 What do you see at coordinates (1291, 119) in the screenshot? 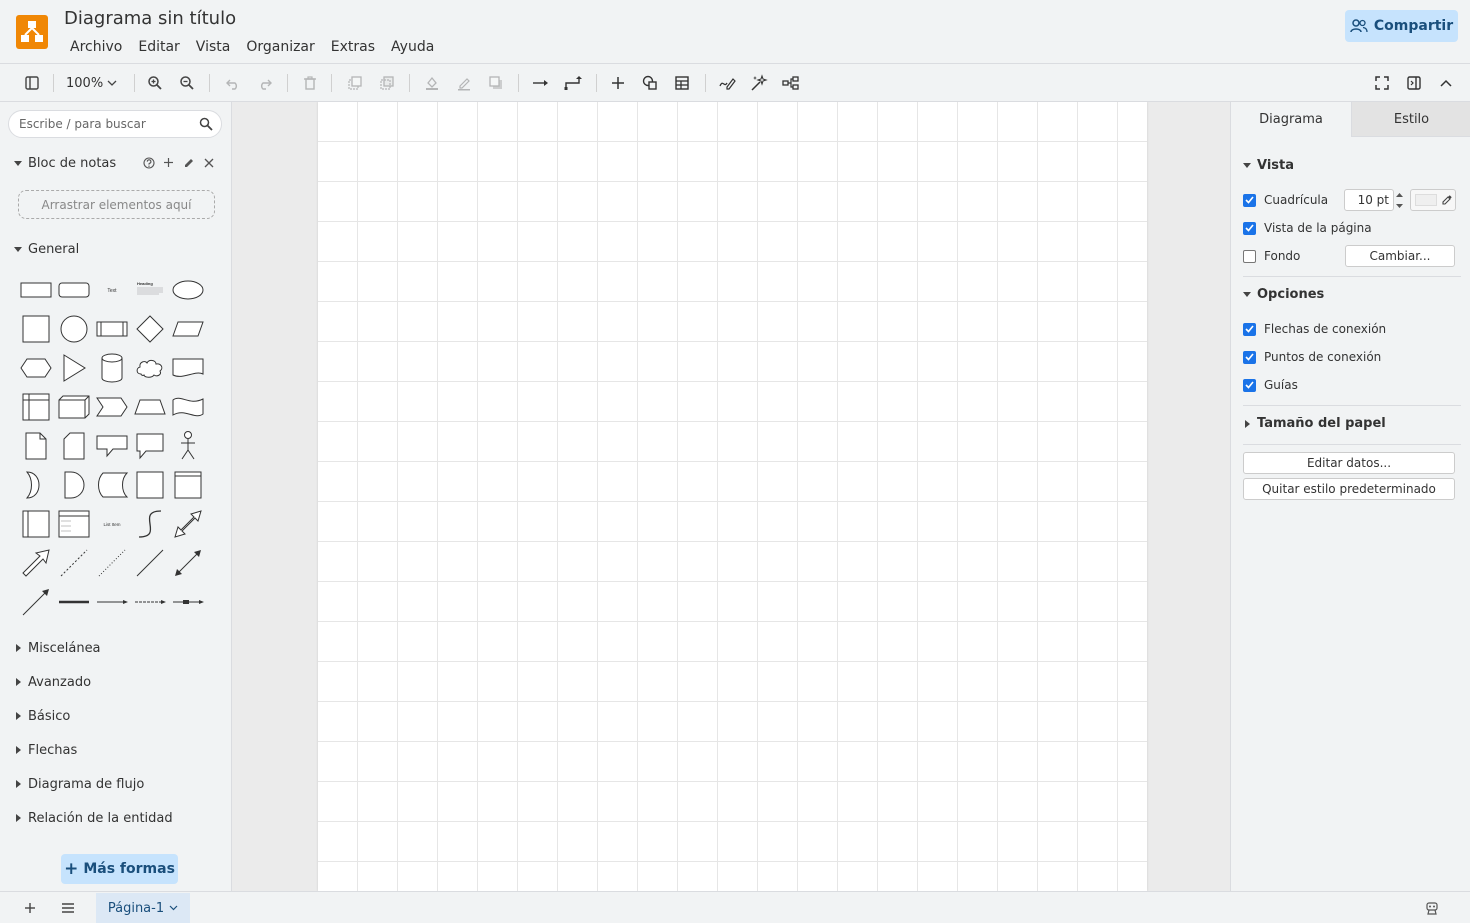
I see `tab-diagrama: Diagrama` at bounding box center [1291, 119].